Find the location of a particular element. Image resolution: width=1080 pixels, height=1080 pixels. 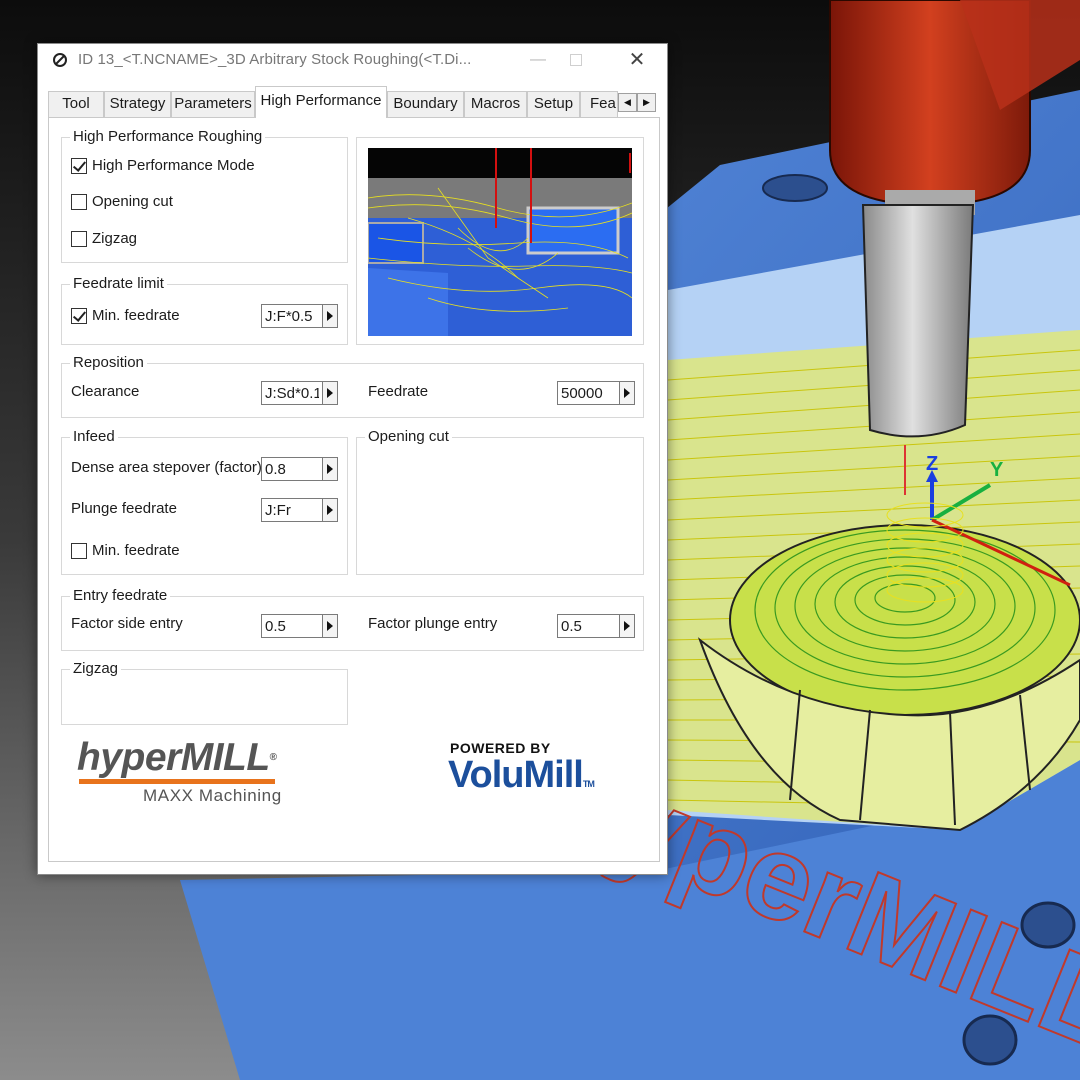

cutting-tool is located at coordinates (918, 321).